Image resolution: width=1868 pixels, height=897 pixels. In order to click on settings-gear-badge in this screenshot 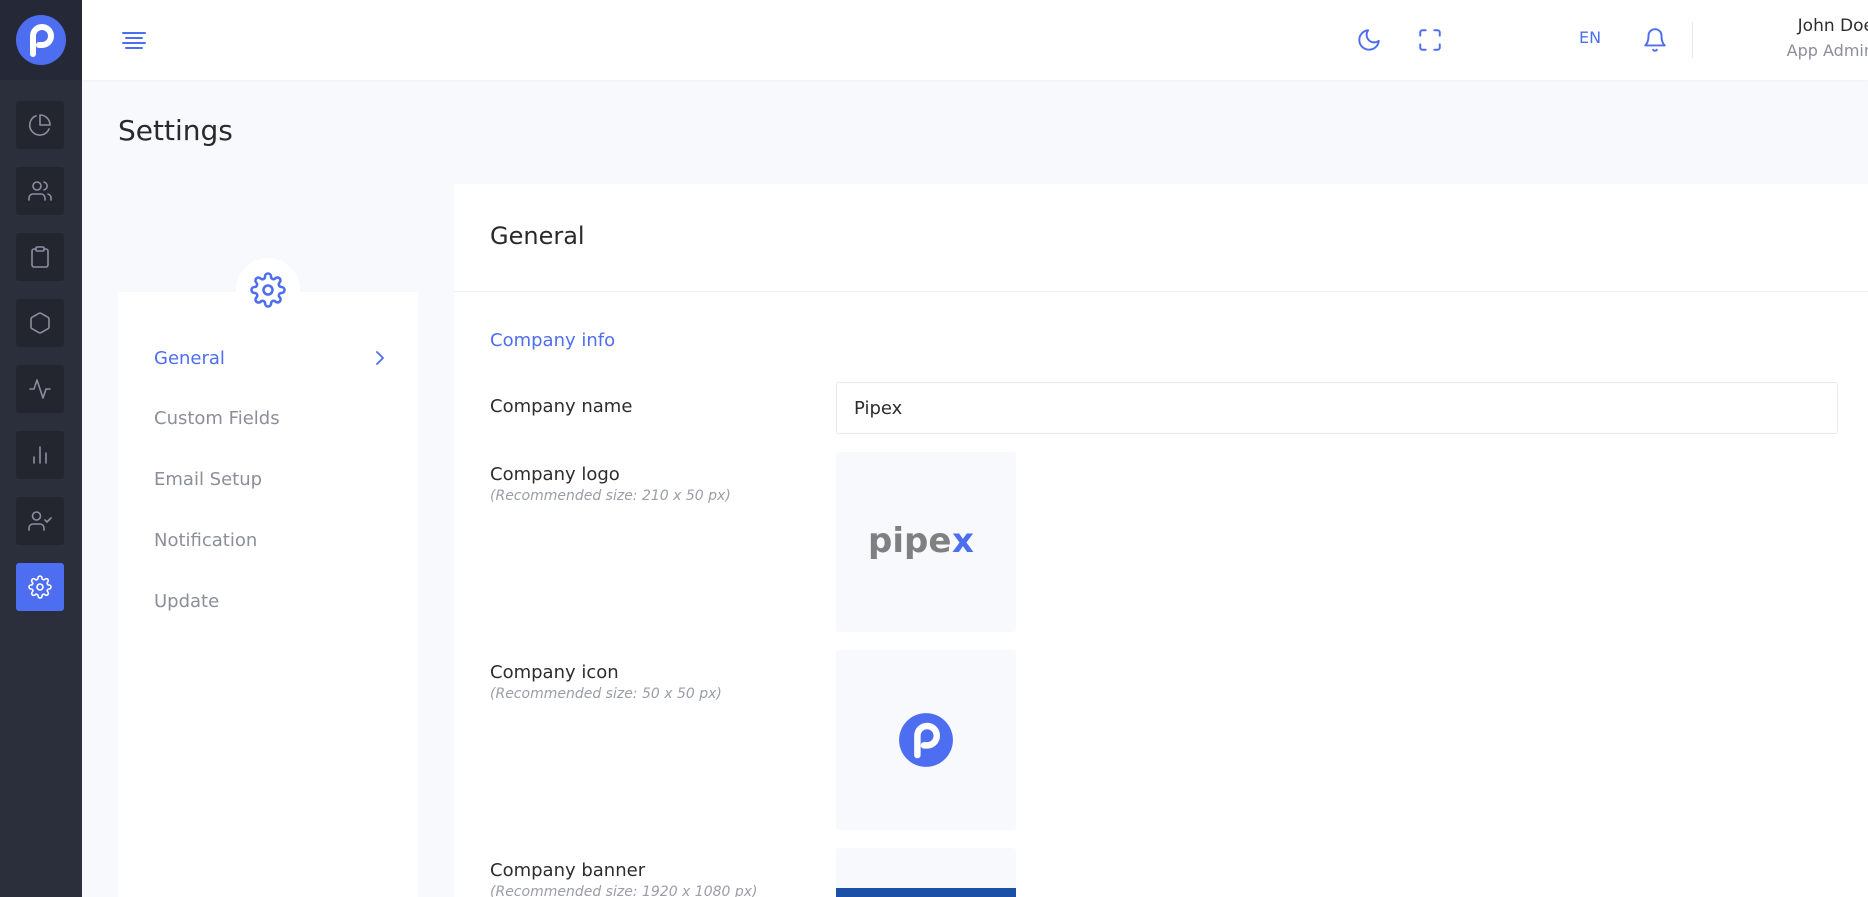, I will do `click(268, 290)`.